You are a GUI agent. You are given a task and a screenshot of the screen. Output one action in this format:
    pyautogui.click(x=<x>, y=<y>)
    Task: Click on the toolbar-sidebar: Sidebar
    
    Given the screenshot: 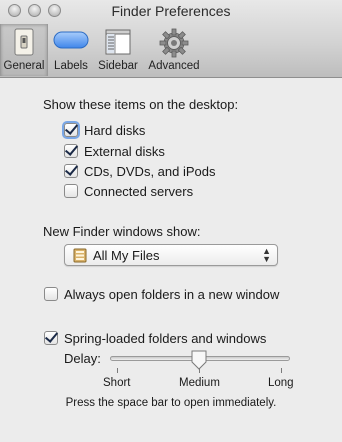 What is the action you would take?
    pyautogui.click(x=118, y=50)
    